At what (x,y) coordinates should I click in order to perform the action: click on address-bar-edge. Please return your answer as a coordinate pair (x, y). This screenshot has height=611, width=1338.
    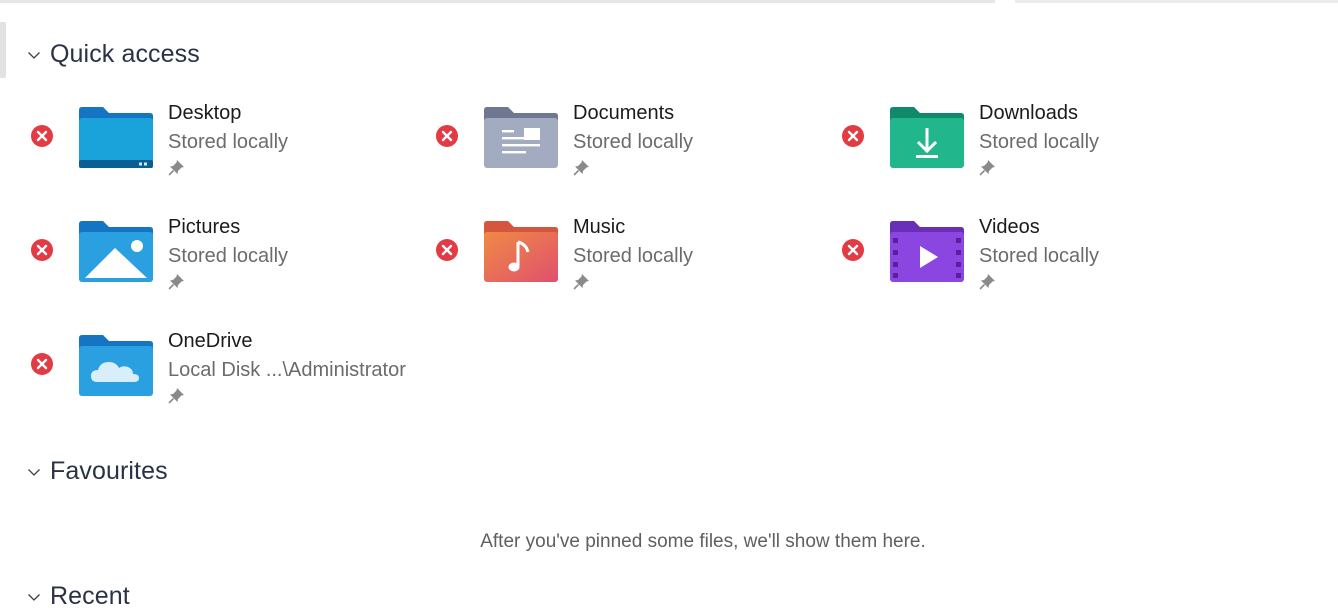
    Looking at the image, I should click on (497, 1).